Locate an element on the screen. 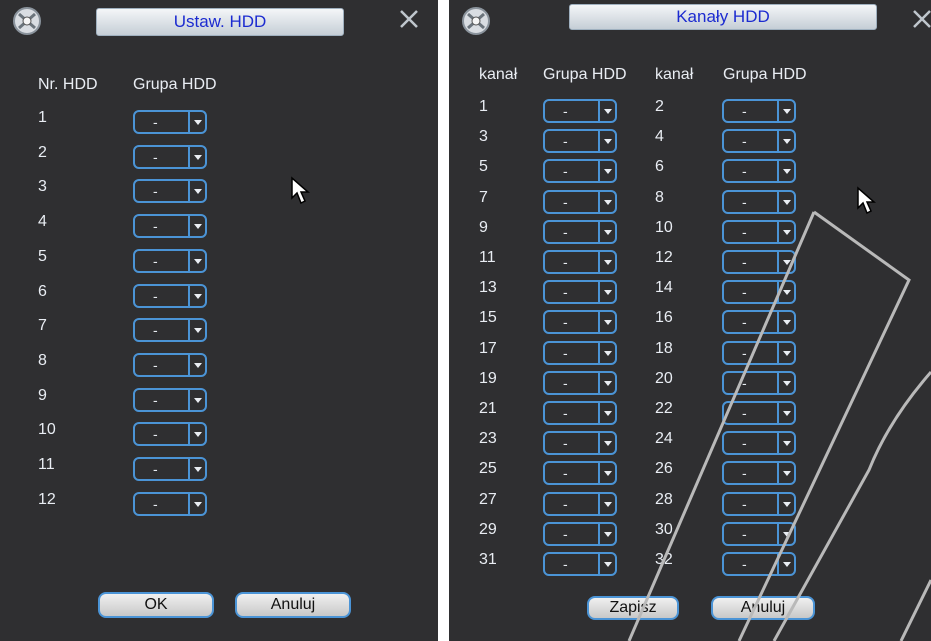 The width and height of the screenshot is (931, 641). hdd-number: 5 is located at coordinates (42, 256).